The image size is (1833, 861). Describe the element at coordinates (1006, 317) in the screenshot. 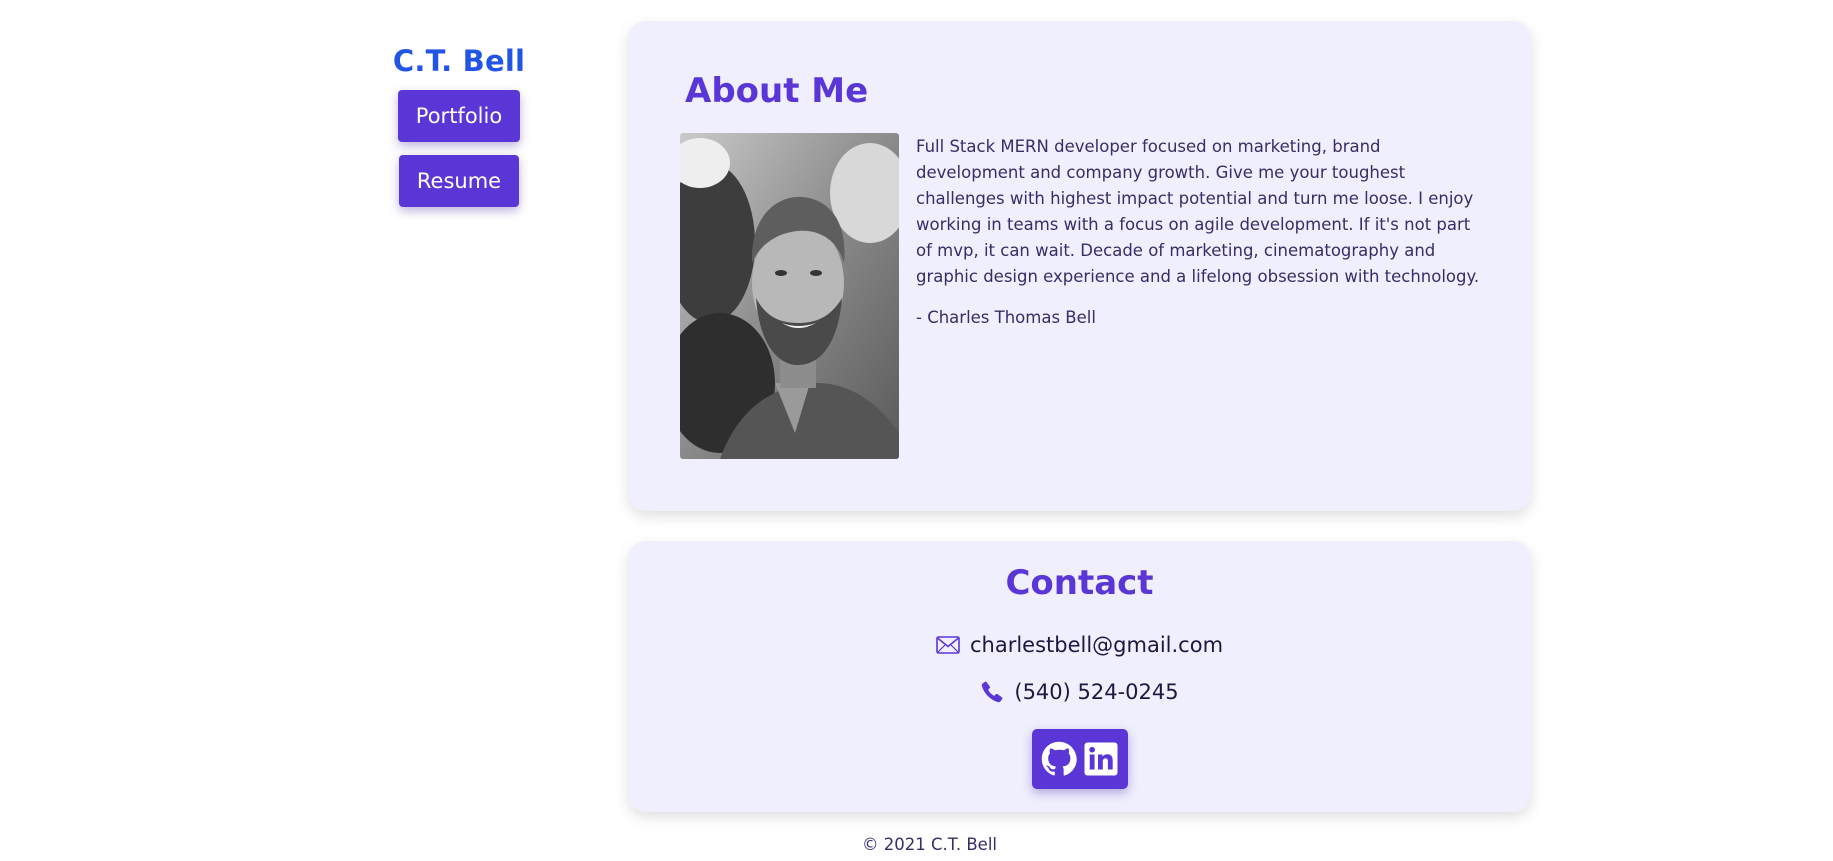

I see `about-signature: - Charles Thomas Bell` at that location.